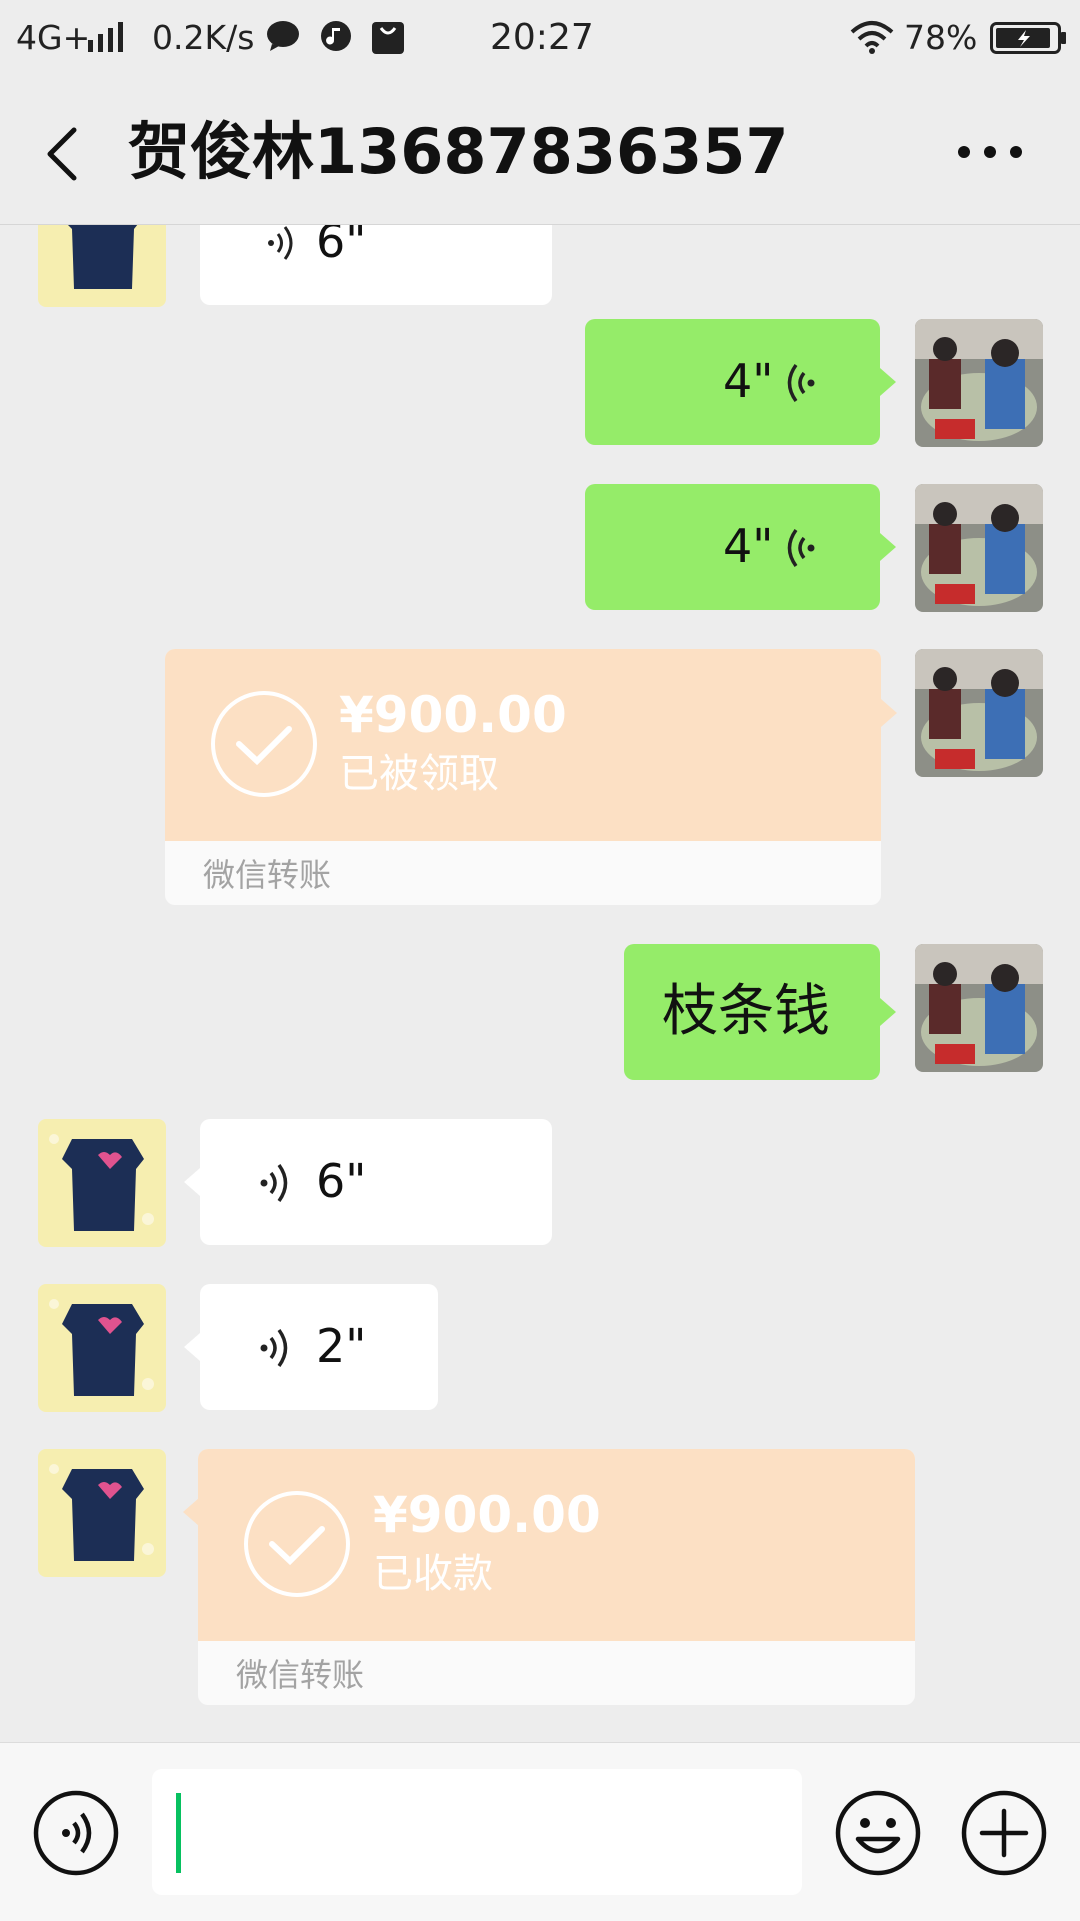 This screenshot has width=1080, height=1921. Describe the element at coordinates (283, 36) in the screenshot. I see `chat-bubble-icon` at that location.